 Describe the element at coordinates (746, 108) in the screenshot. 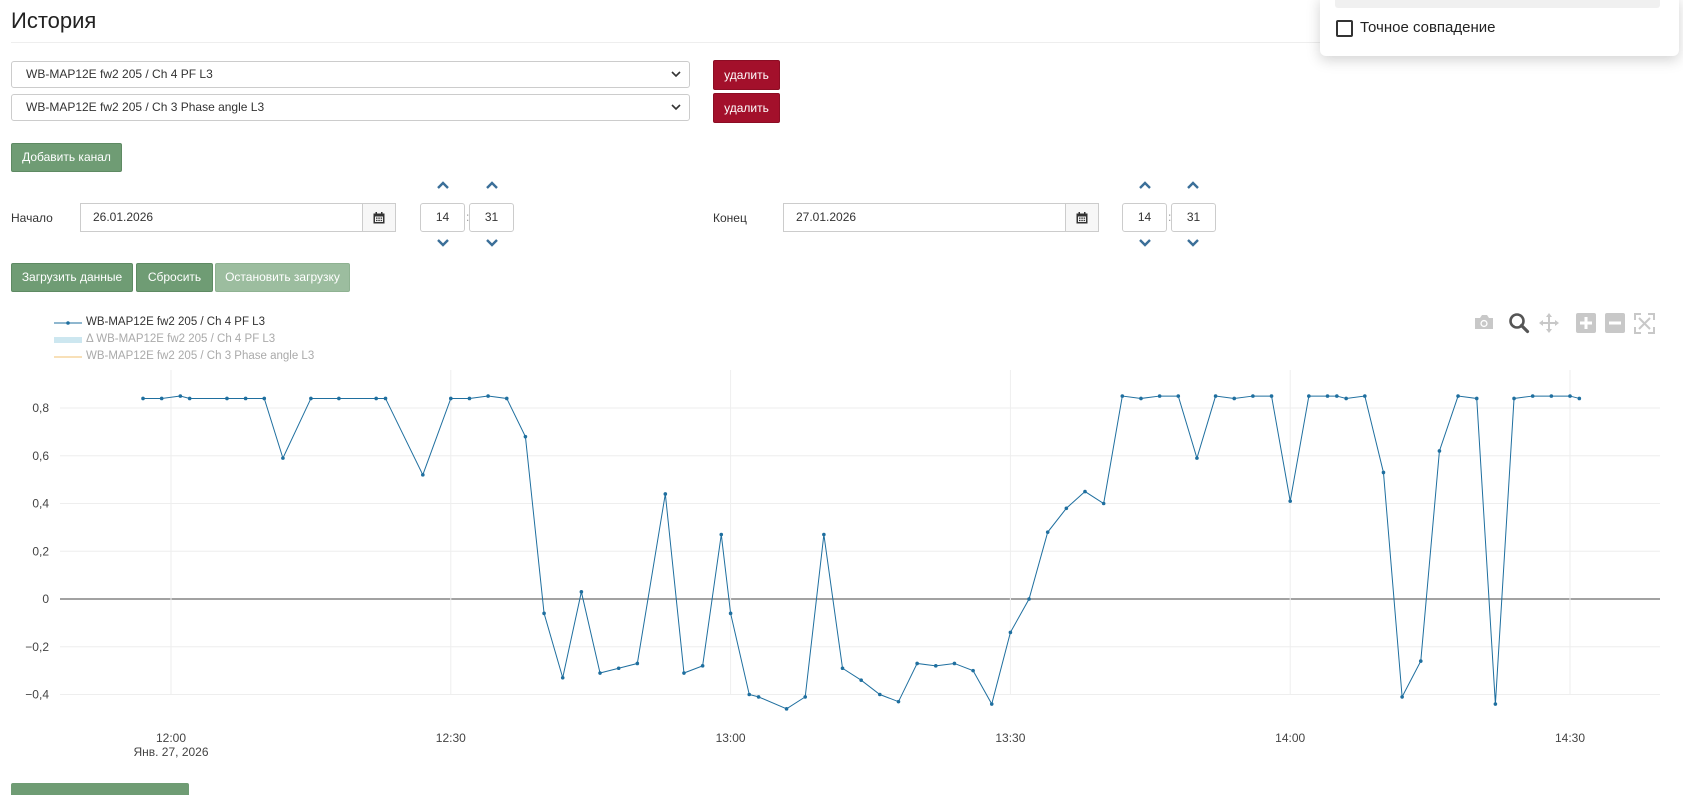

I see `delete-channel-2-button: удалить` at that location.